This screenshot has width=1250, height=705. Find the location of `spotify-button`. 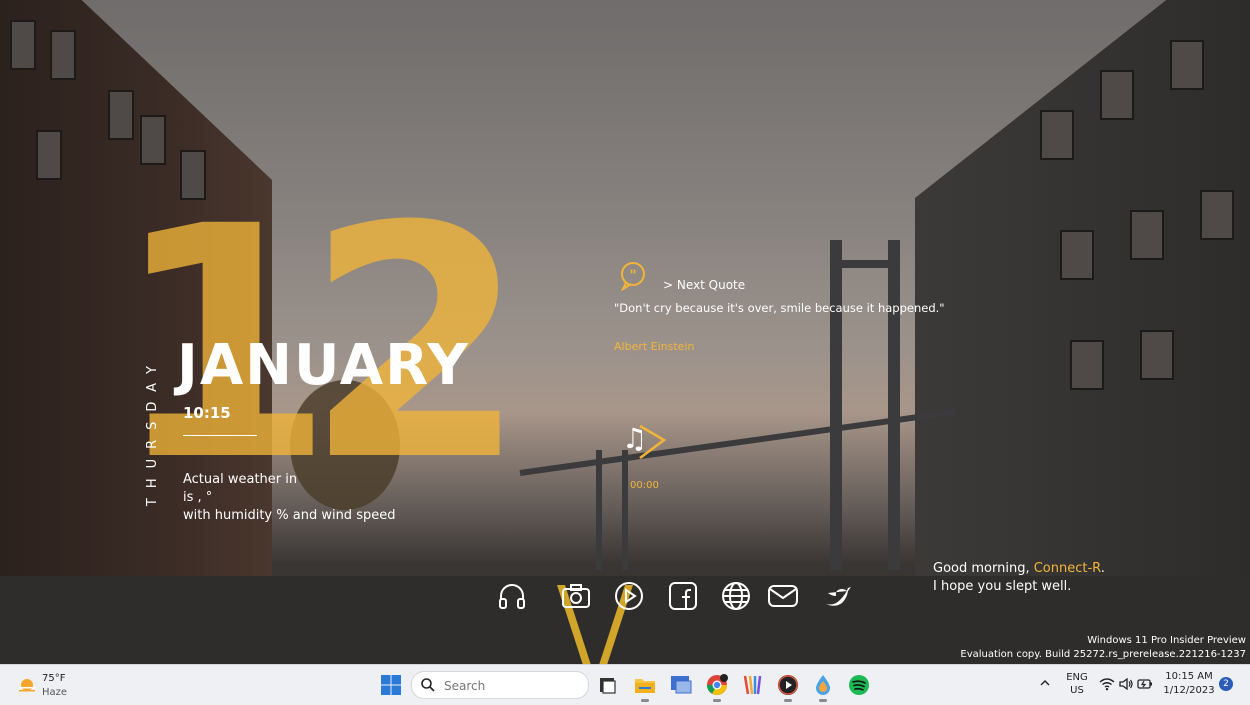

spotify-button is located at coordinates (859, 685).